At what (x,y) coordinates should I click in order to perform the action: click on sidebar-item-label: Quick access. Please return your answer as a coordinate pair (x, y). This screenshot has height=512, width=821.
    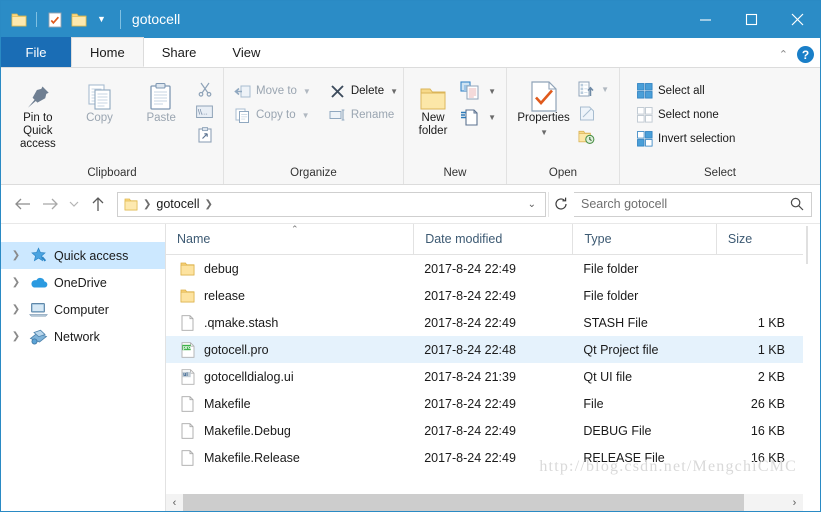
    Looking at the image, I should click on (91, 255).